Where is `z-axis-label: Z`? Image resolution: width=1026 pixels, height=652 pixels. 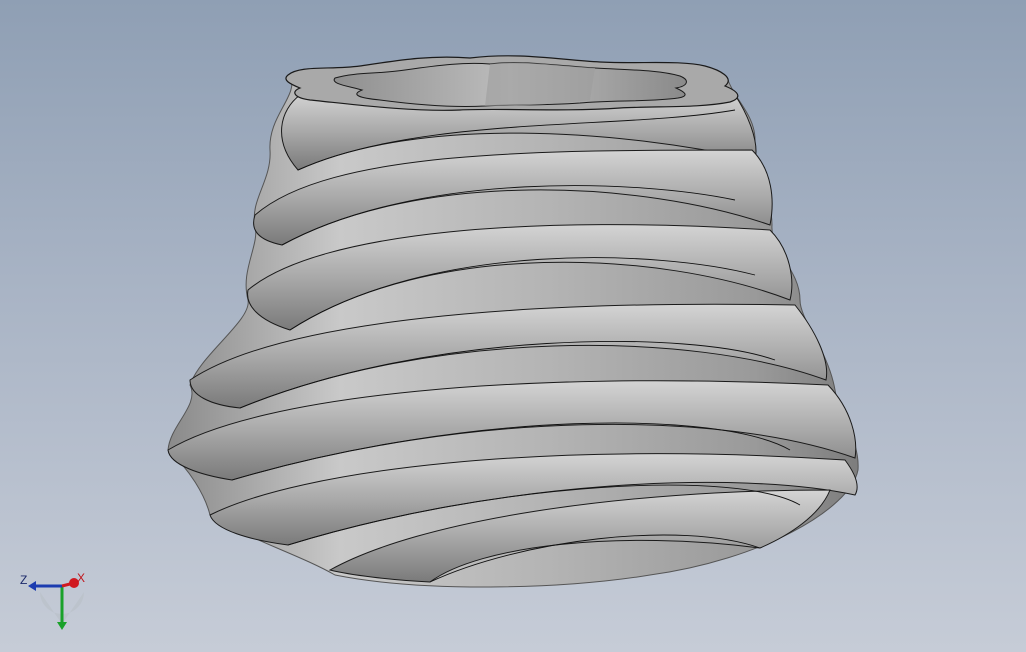 z-axis-label: Z is located at coordinates (24, 580).